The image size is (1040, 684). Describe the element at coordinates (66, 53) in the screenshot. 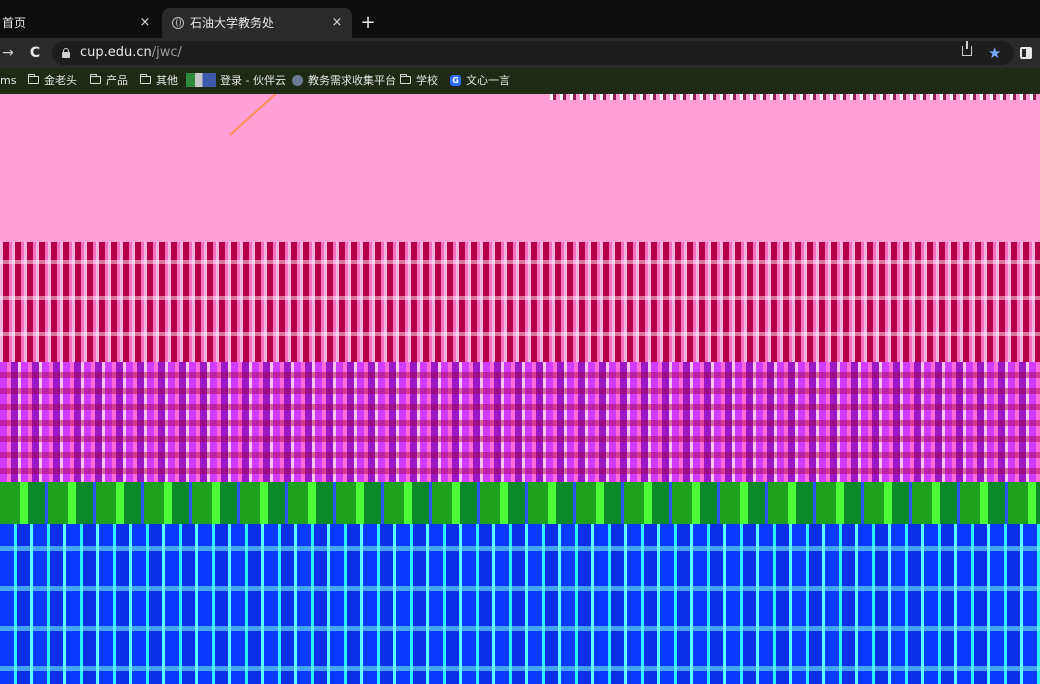

I see `lock-icon` at that location.